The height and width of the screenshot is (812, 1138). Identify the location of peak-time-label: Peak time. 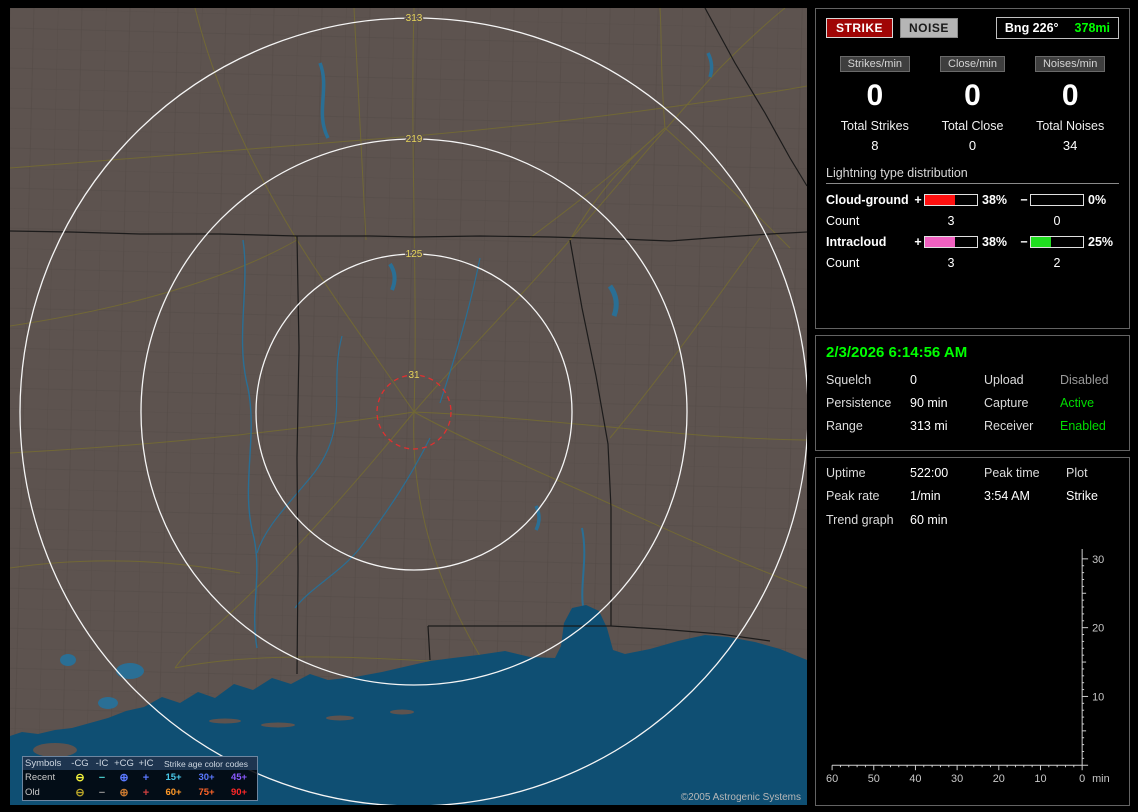
(1012, 473).